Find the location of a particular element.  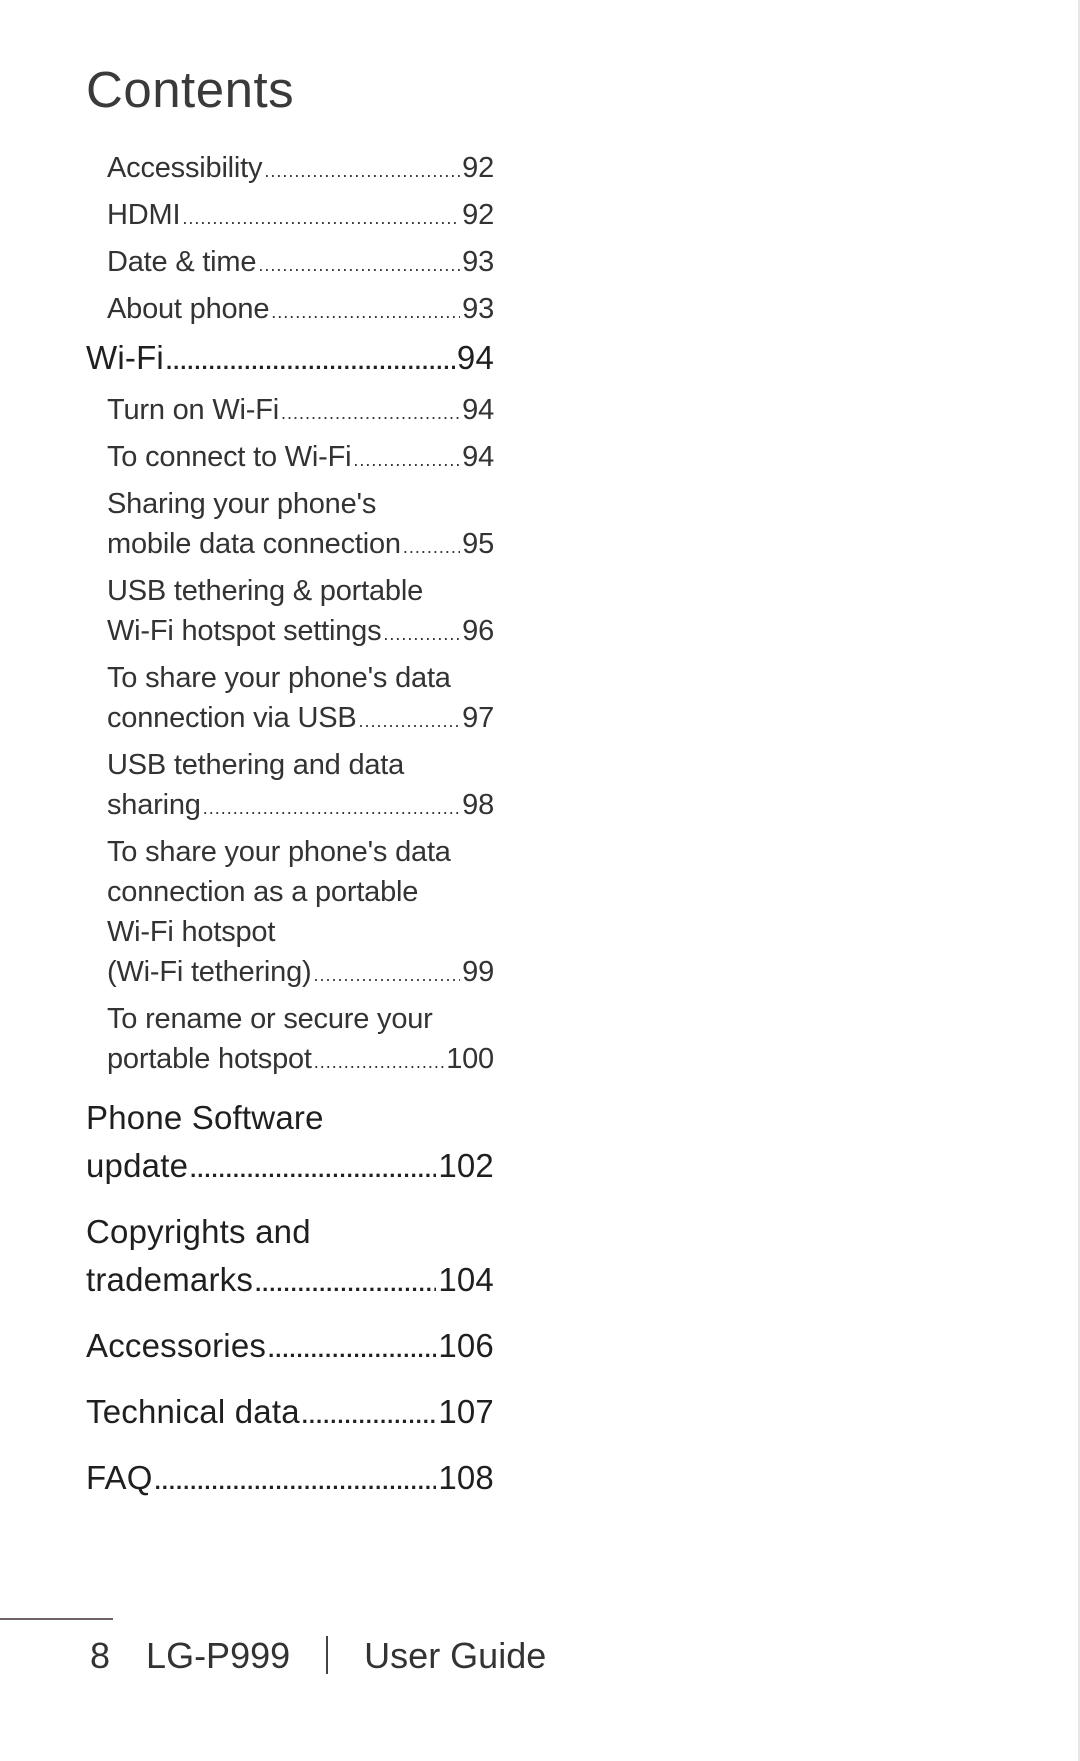

toc-entry-line: USB tethering & portable is located at coordinates (265, 591).